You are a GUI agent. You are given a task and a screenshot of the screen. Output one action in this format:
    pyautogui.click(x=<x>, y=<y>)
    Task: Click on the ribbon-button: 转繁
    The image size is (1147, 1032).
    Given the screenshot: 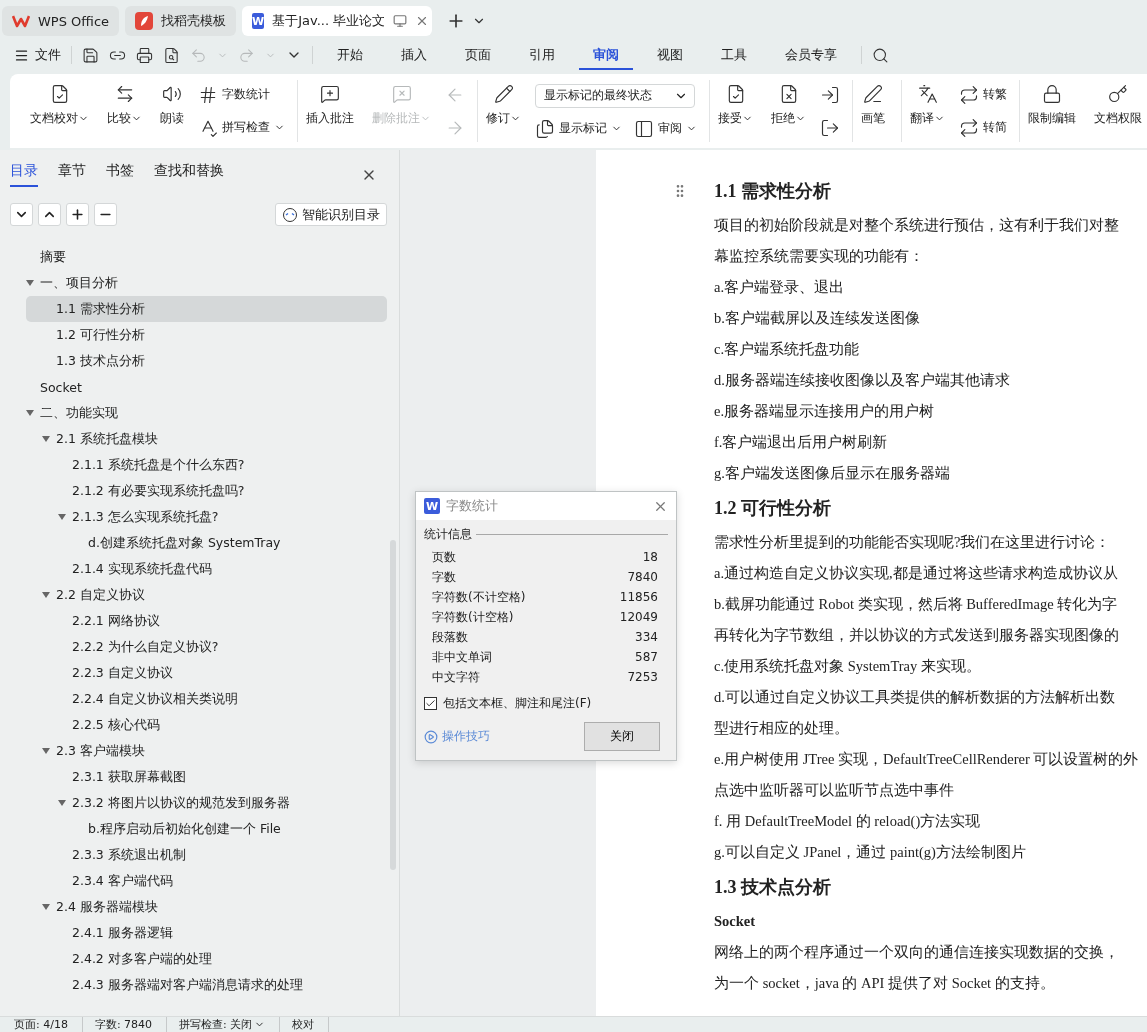 What is the action you would take?
    pyautogui.click(x=983, y=94)
    